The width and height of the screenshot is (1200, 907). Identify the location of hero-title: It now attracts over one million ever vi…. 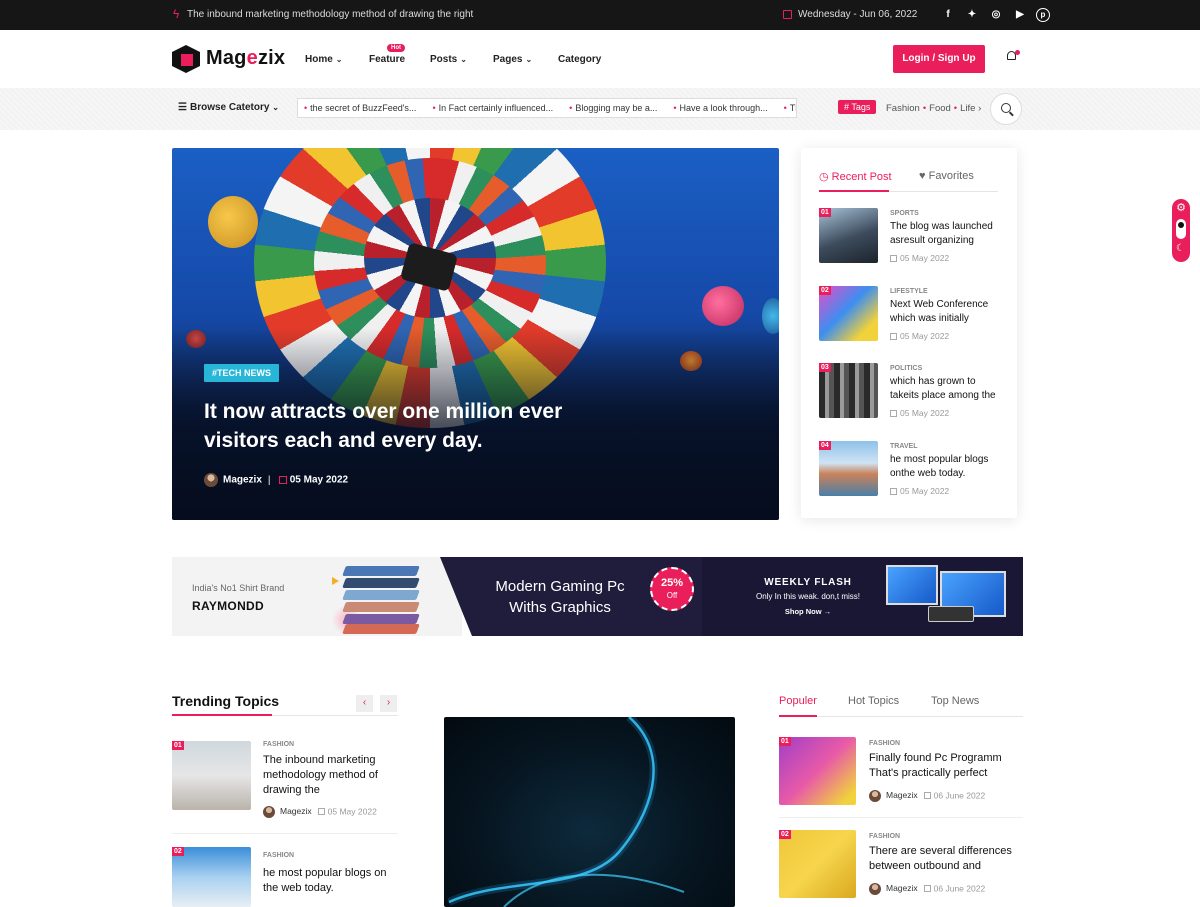
(404, 426).